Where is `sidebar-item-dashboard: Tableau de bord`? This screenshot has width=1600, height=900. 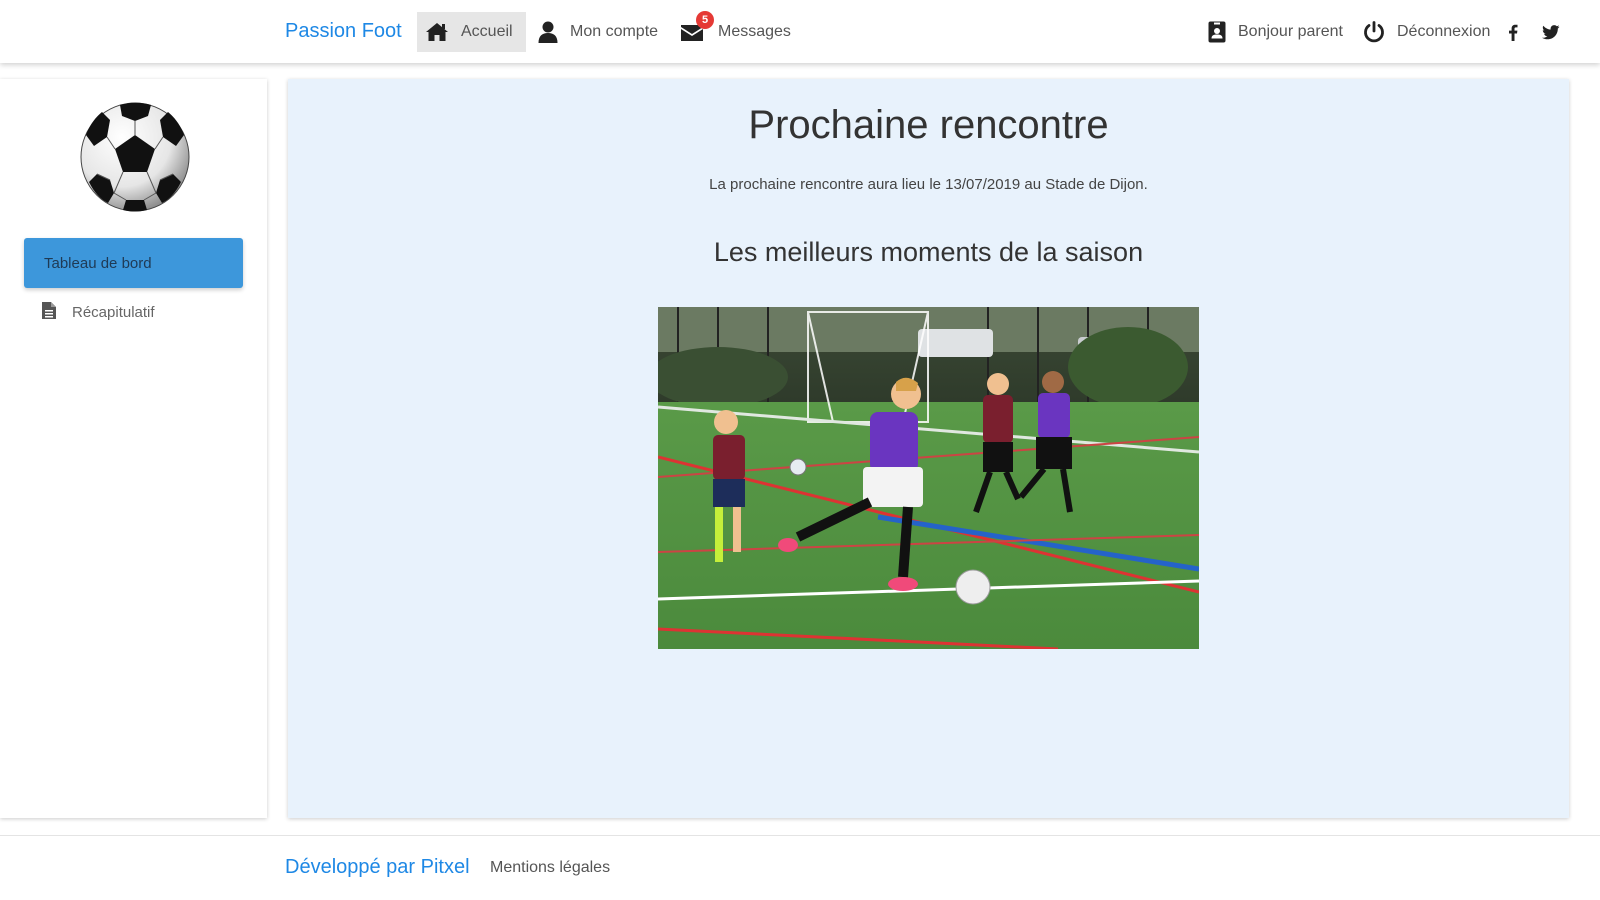 sidebar-item-dashboard: Tableau de bord is located at coordinates (133, 263).